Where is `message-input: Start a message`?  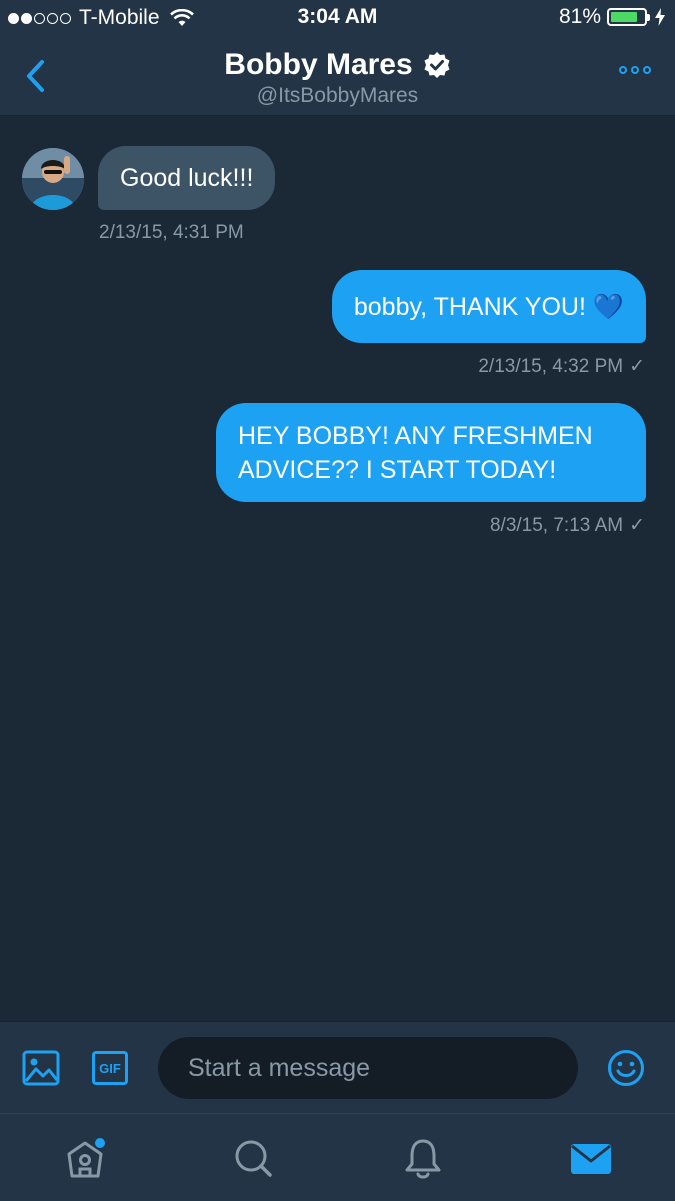 message-input: Start a message is located at coordinates (368, 1068).